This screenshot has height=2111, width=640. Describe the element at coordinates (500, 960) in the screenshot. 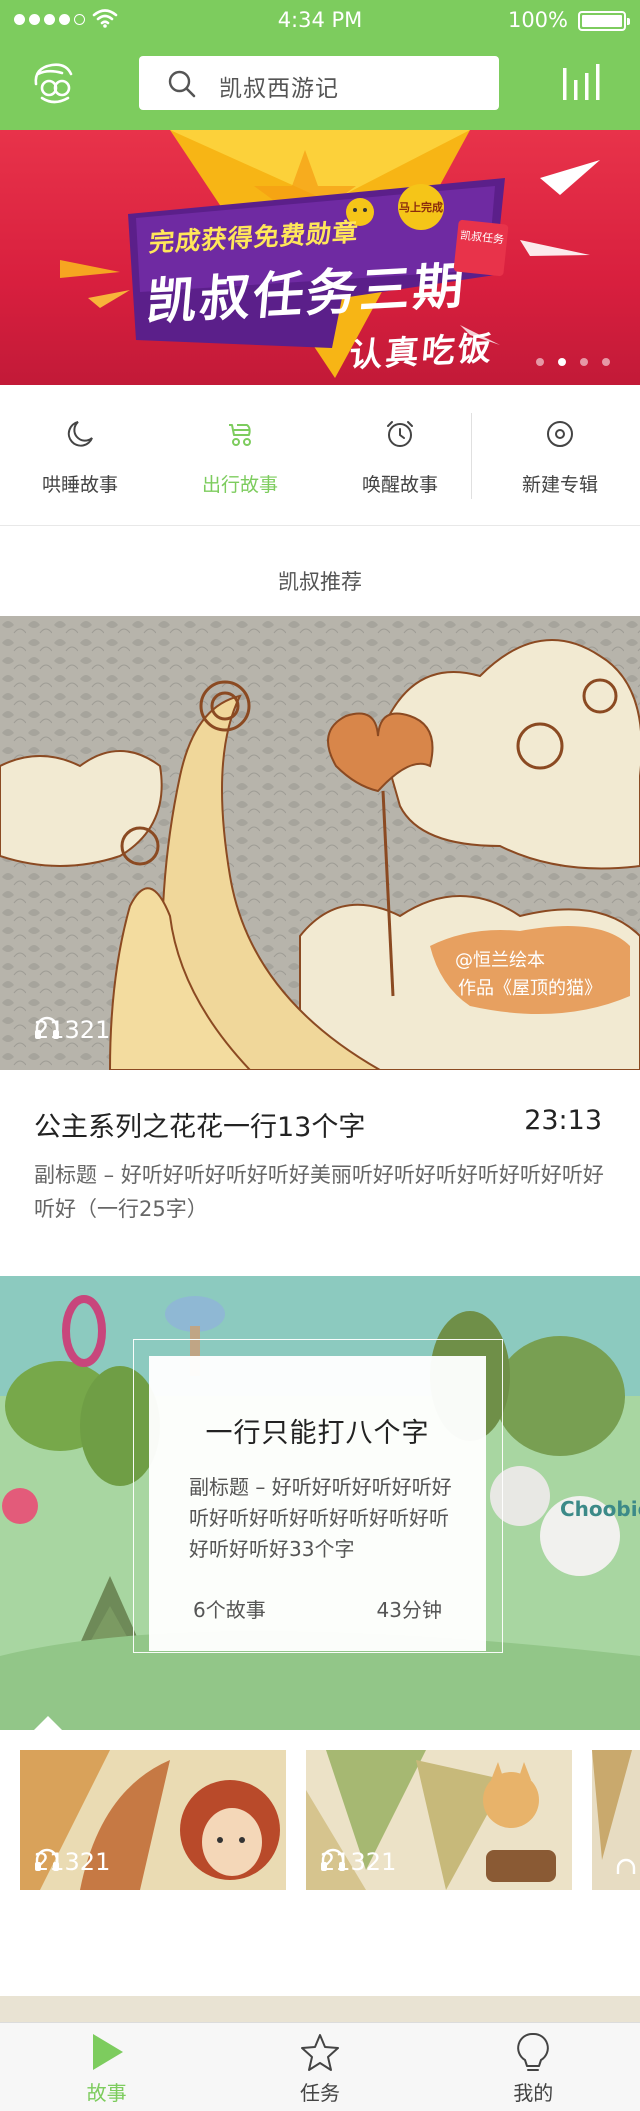

I see `cover-caption-line1: @恒兰绘本` at that location.